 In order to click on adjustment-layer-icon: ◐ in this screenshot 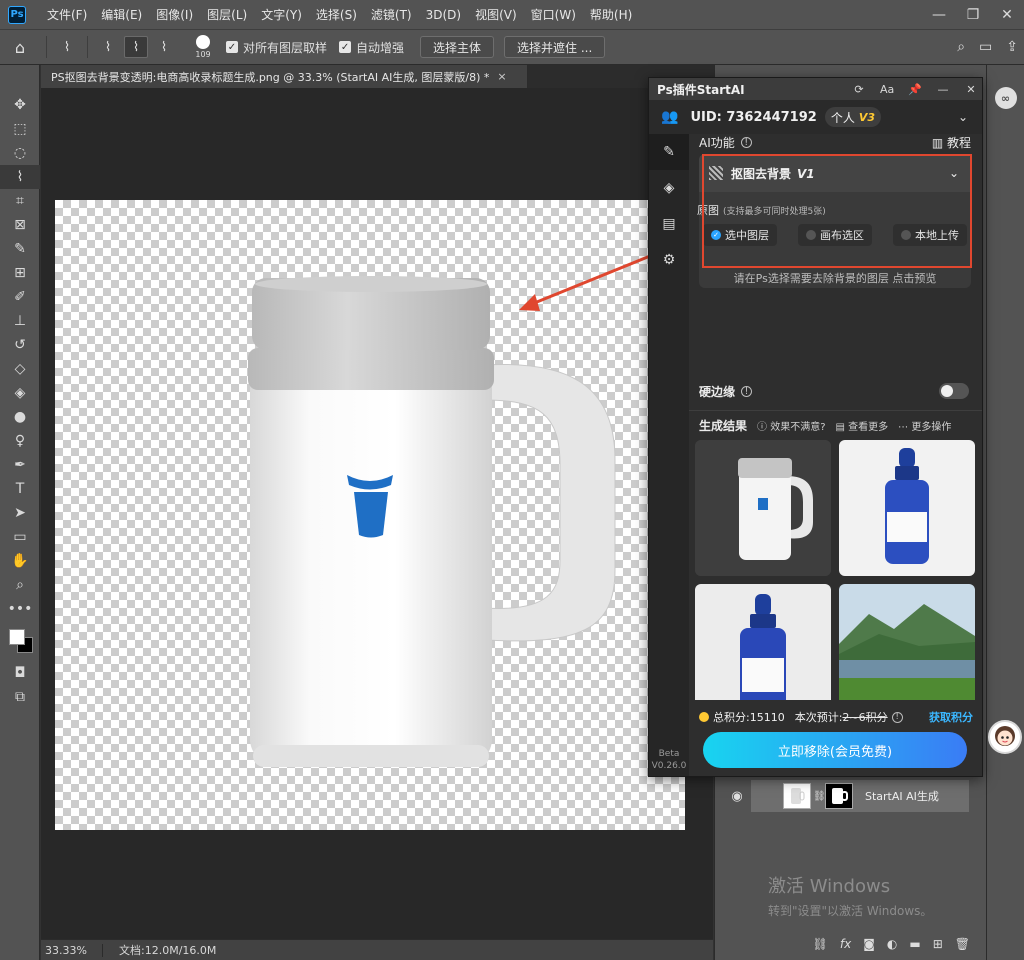, I will do `click(892, 944)`.